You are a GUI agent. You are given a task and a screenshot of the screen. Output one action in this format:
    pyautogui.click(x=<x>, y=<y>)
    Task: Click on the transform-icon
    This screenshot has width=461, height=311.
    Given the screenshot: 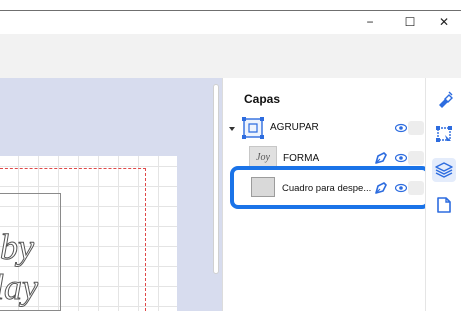 What is the action you would take?
    pyautogui.click(x=444, y=134)
    